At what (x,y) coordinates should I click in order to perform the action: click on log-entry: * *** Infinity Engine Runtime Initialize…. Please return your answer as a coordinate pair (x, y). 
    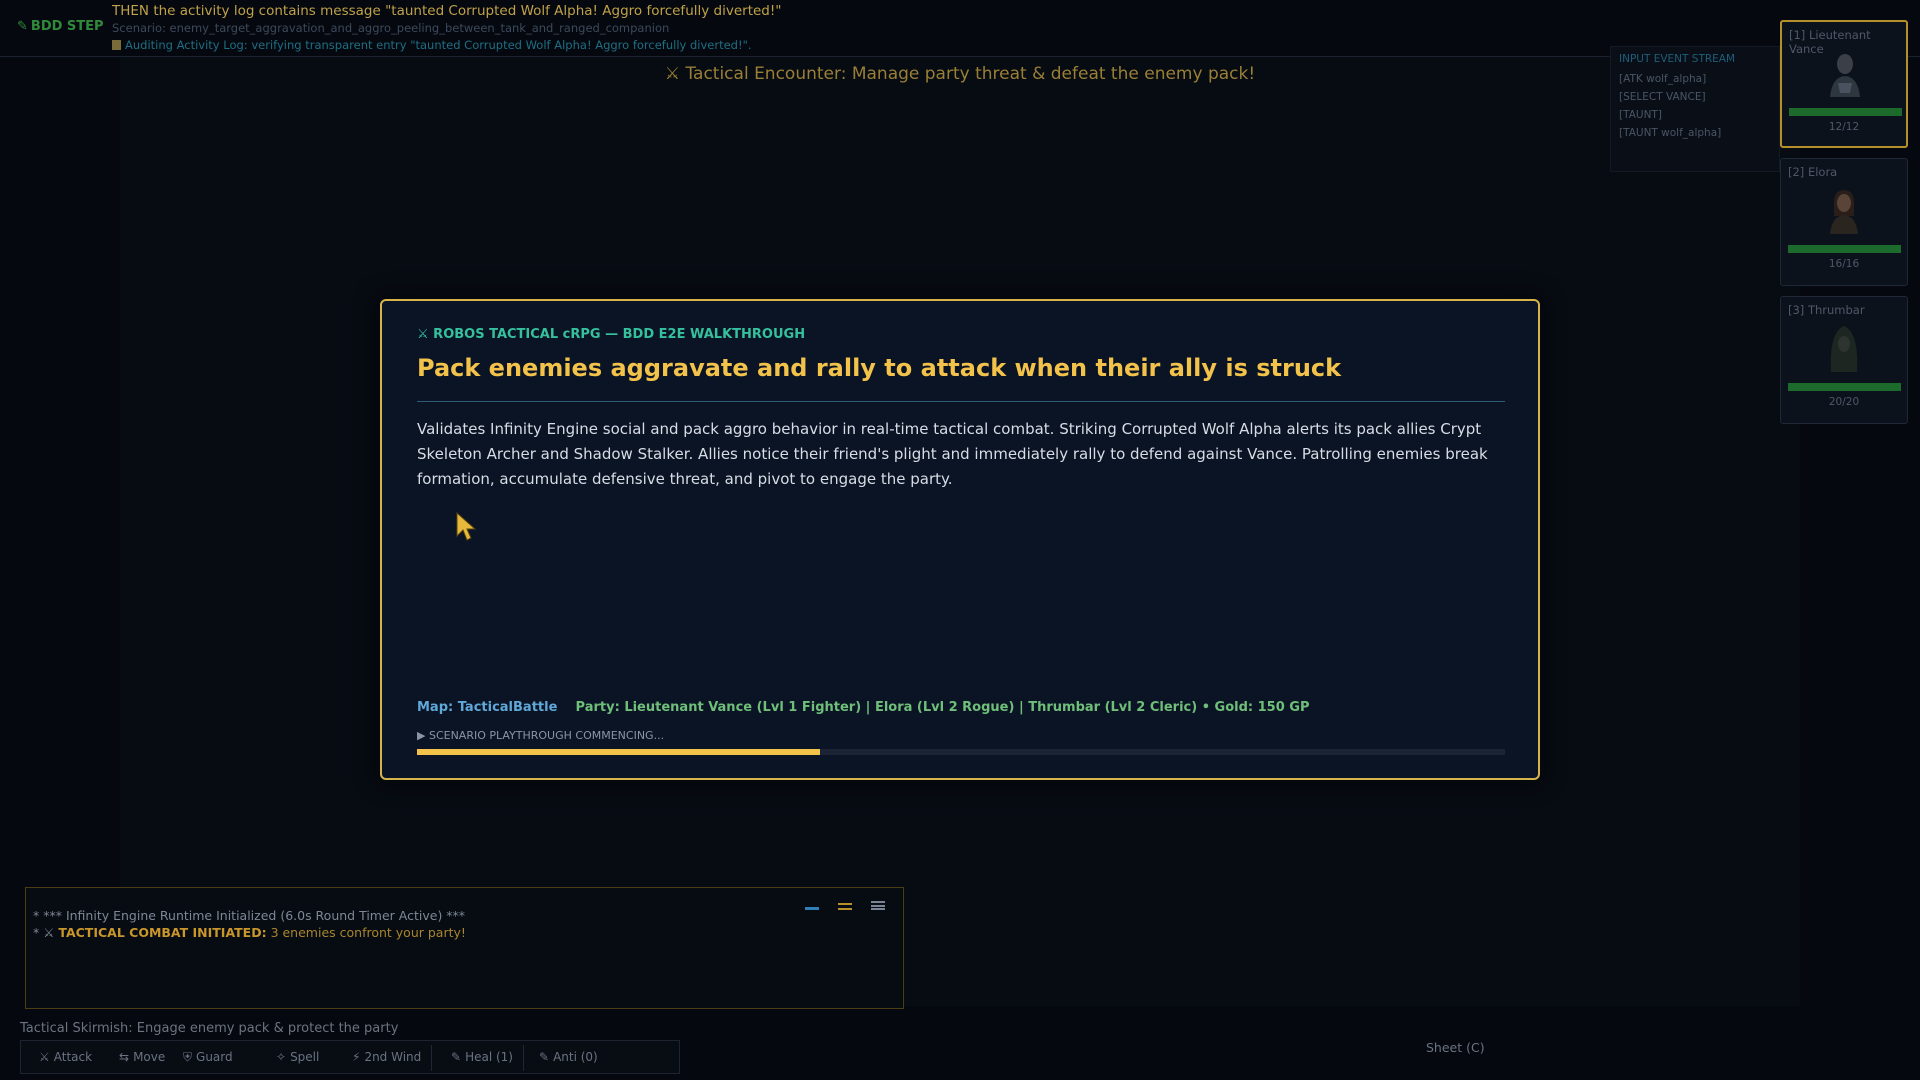
    Looking at the image, I should click on (249, 915).